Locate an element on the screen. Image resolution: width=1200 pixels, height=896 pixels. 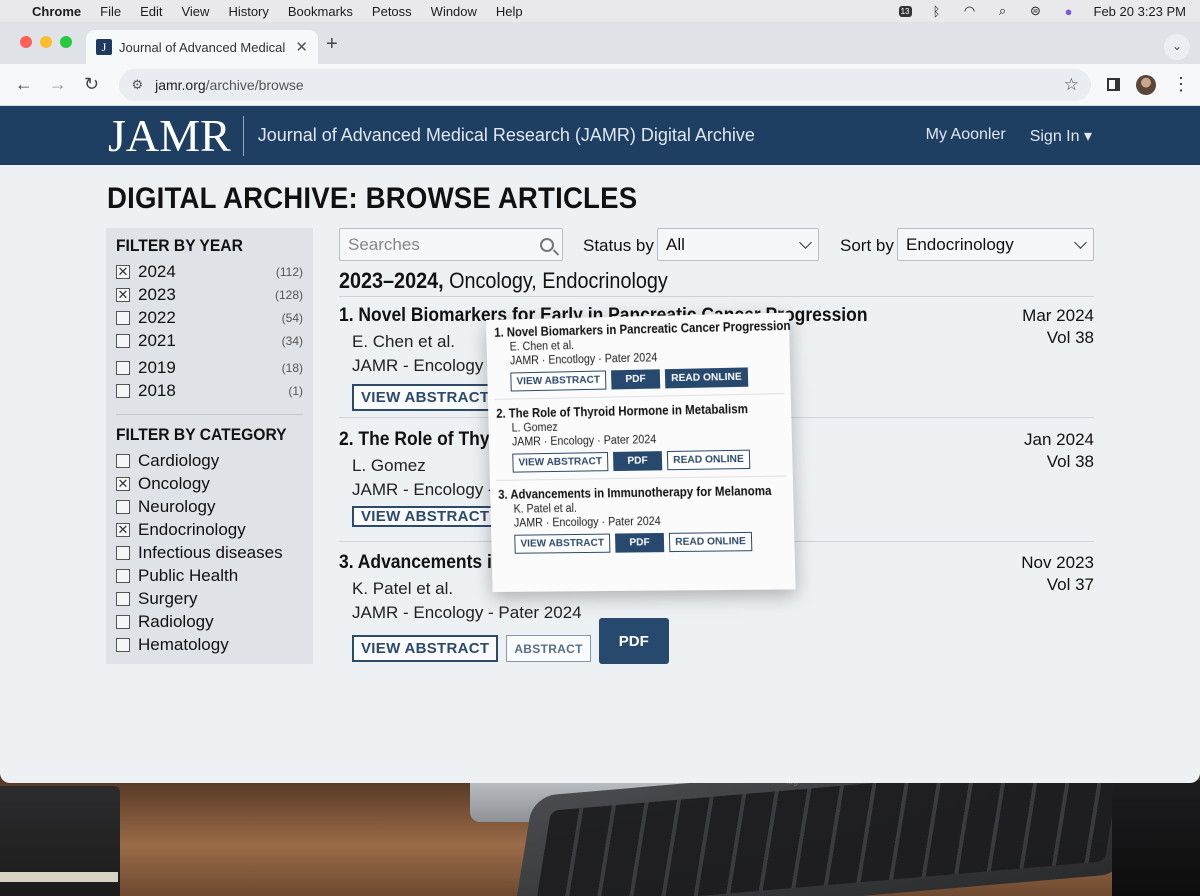
menu-app: Chrome is located at coordinates (56, 11).